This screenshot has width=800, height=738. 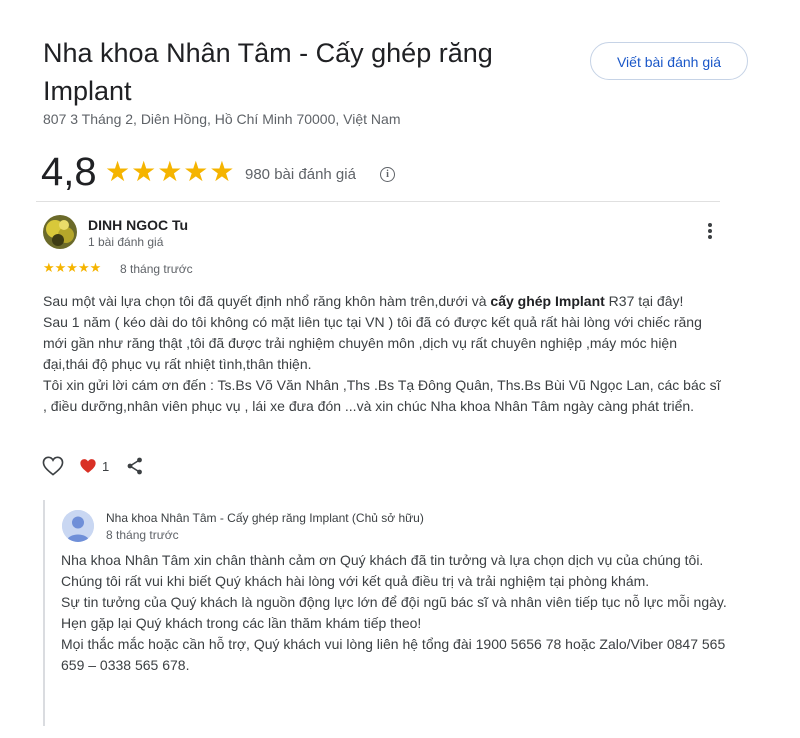 What do you see at coordinates (644, 301) in the screenshot?
I see `review-text-part2: R37 tại đây!` at bounding box center [644, 301].